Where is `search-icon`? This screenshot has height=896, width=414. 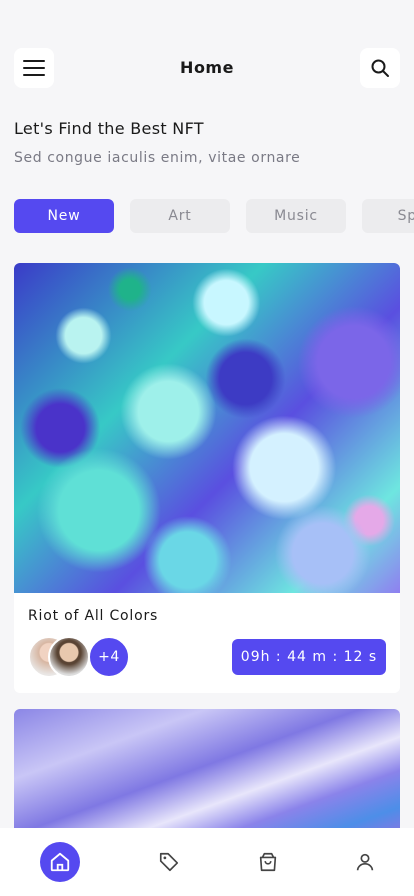
search-icon is located at coordinates (380, 68).